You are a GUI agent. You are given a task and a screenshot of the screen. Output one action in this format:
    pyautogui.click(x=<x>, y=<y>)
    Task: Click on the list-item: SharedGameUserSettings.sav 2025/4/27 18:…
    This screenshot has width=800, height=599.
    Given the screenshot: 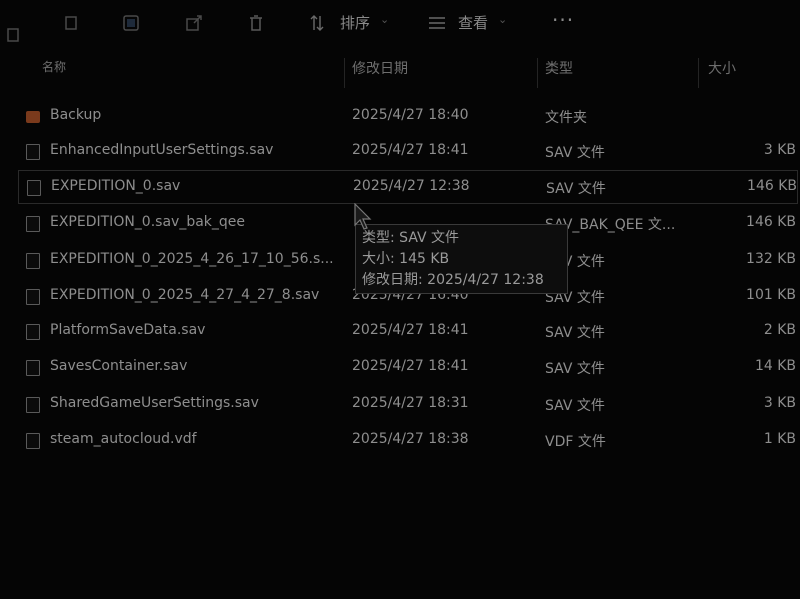 What is the action you would take?
    pyautogui.click(x=408, y=405)
    